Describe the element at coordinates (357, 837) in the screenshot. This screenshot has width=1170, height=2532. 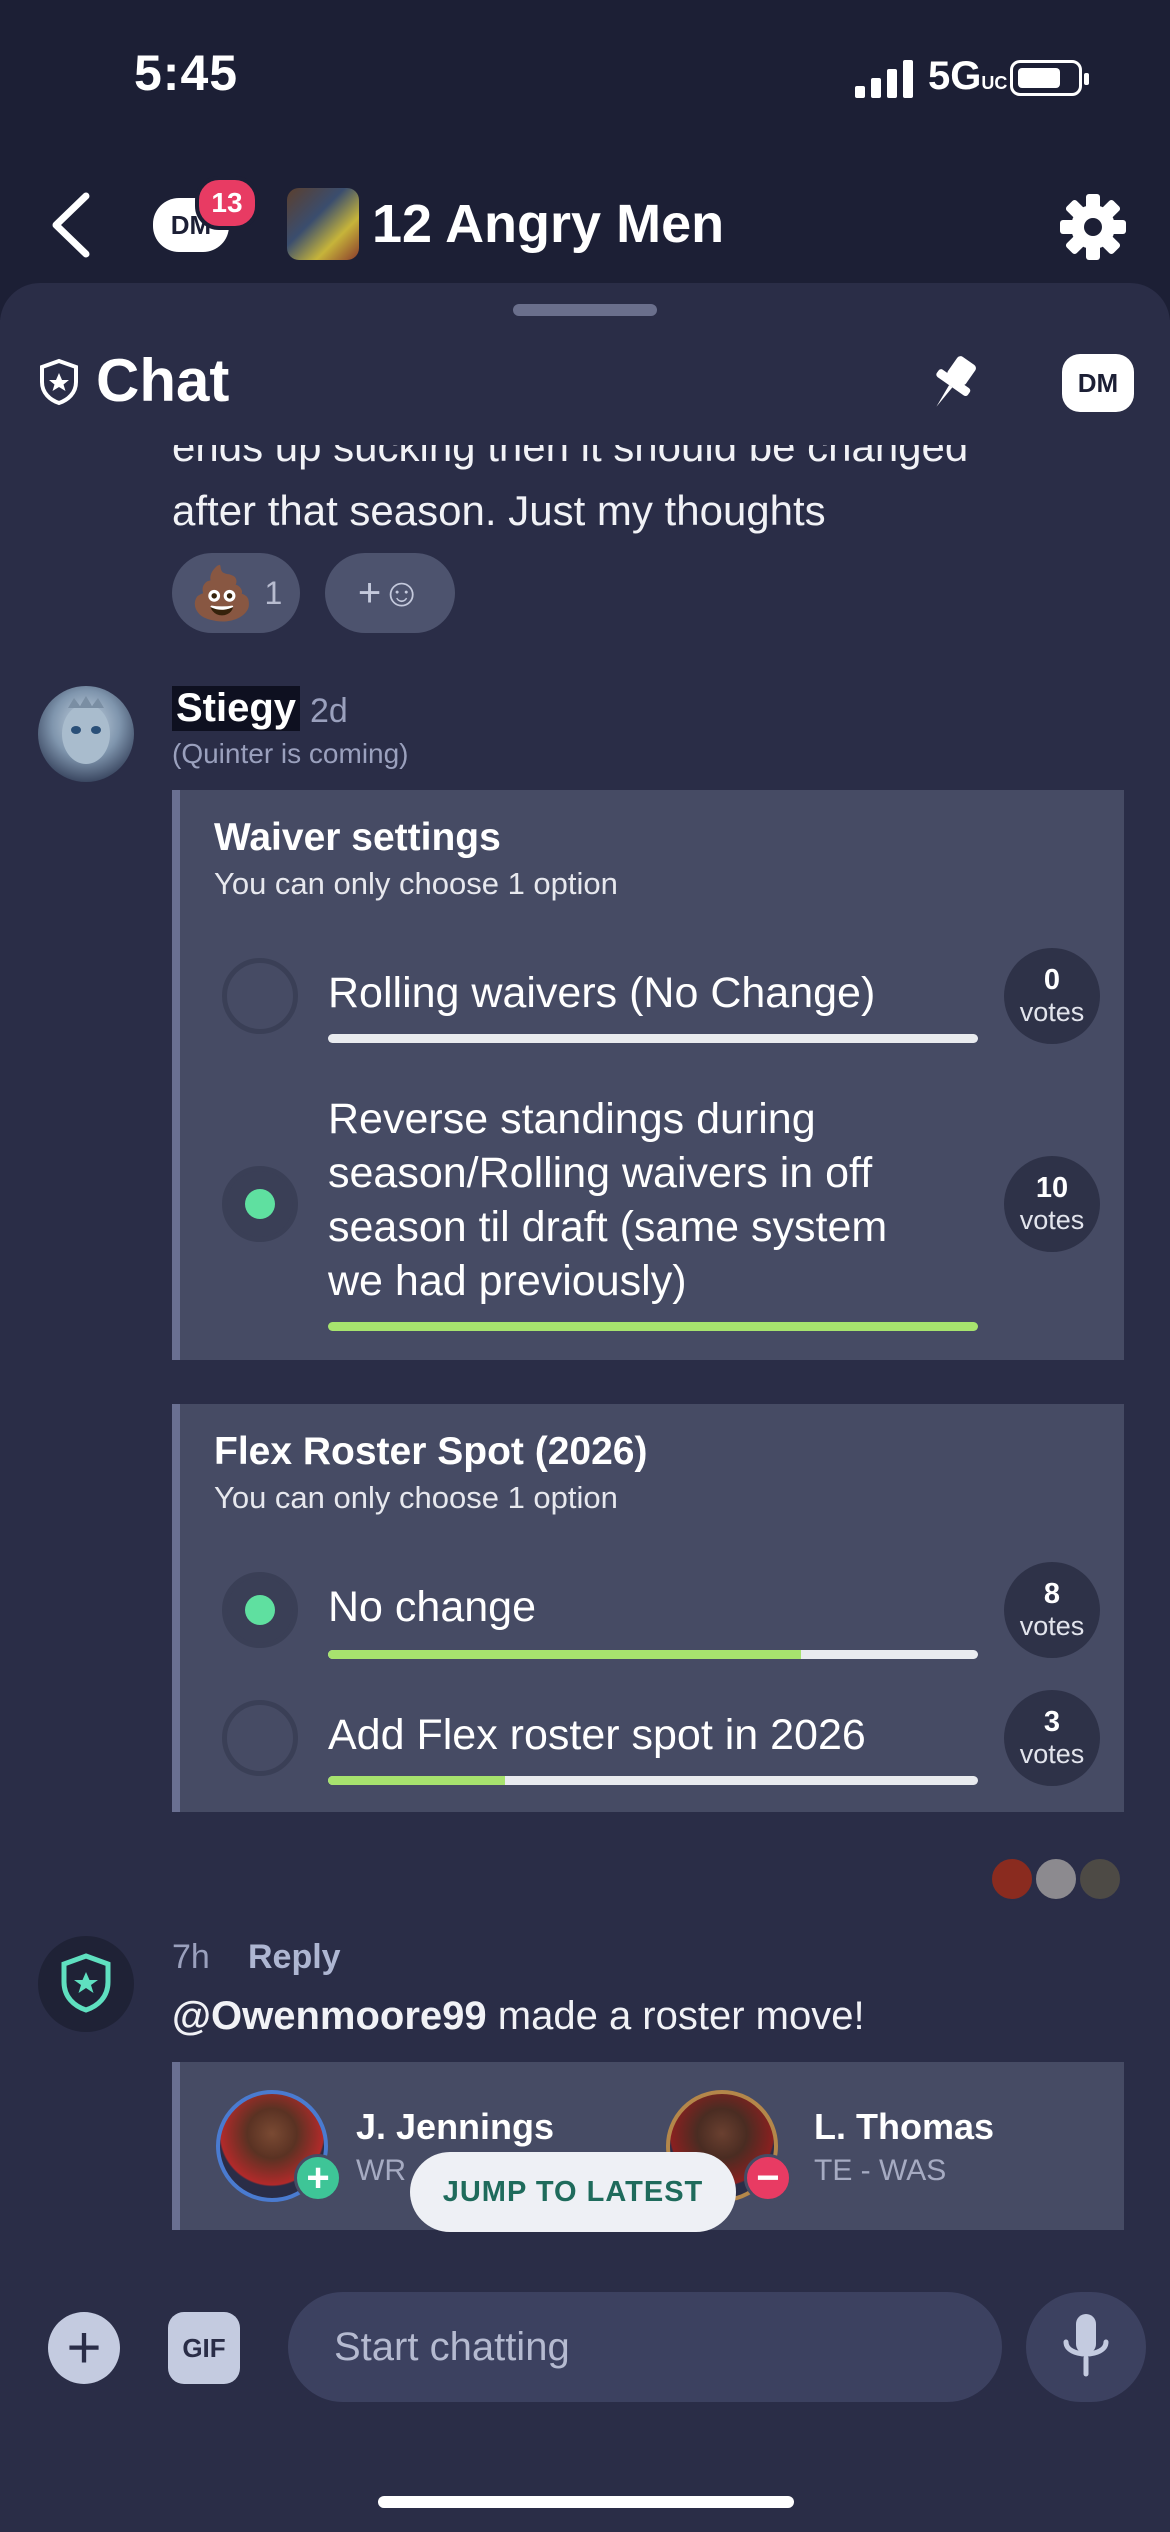
I see `poll-title: Waiver settings` at that location.